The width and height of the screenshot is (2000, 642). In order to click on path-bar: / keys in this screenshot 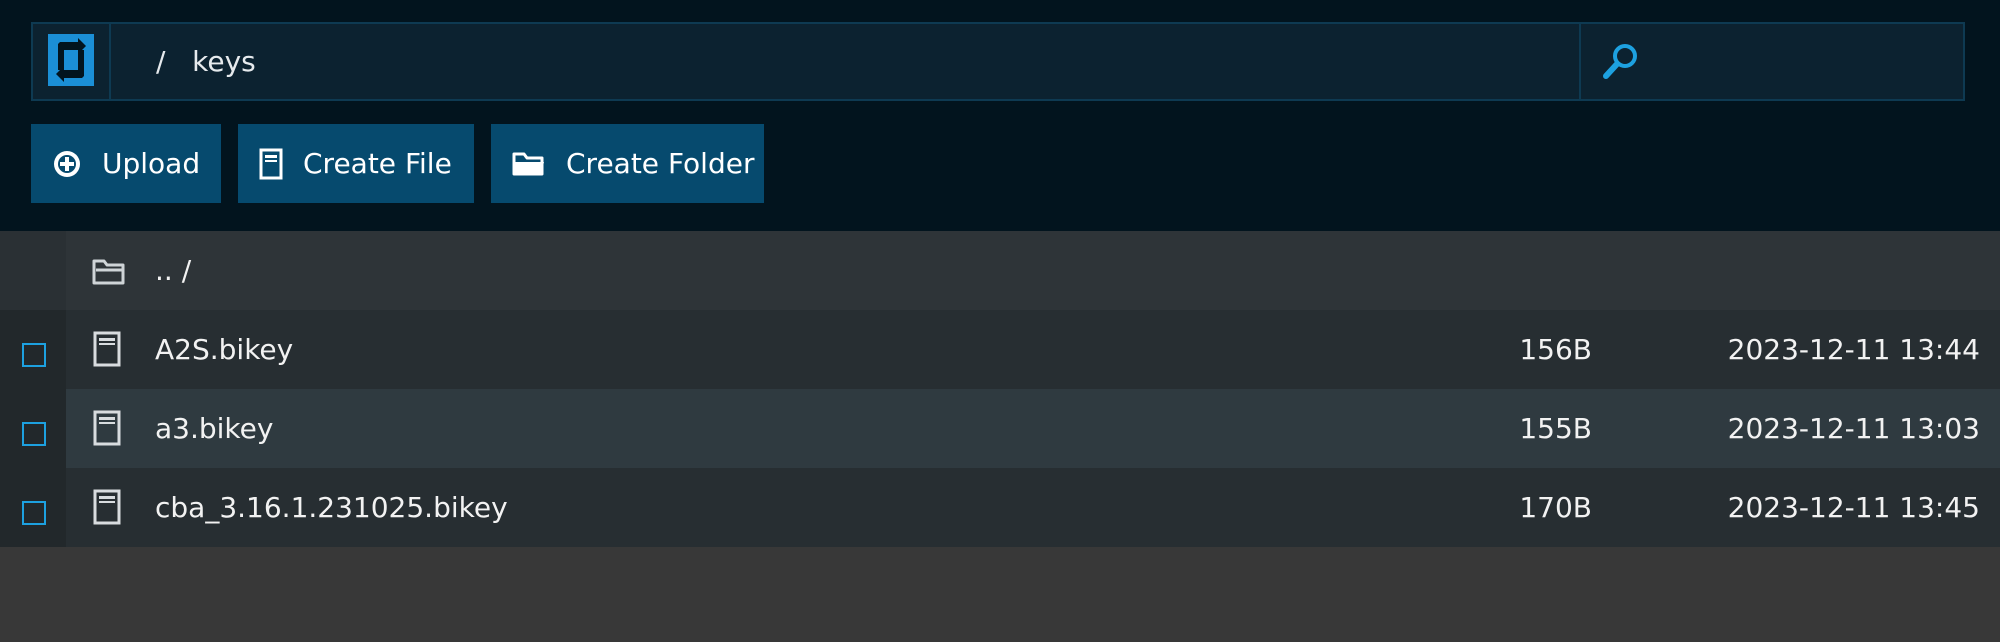, I will do `click(998, 61)`.